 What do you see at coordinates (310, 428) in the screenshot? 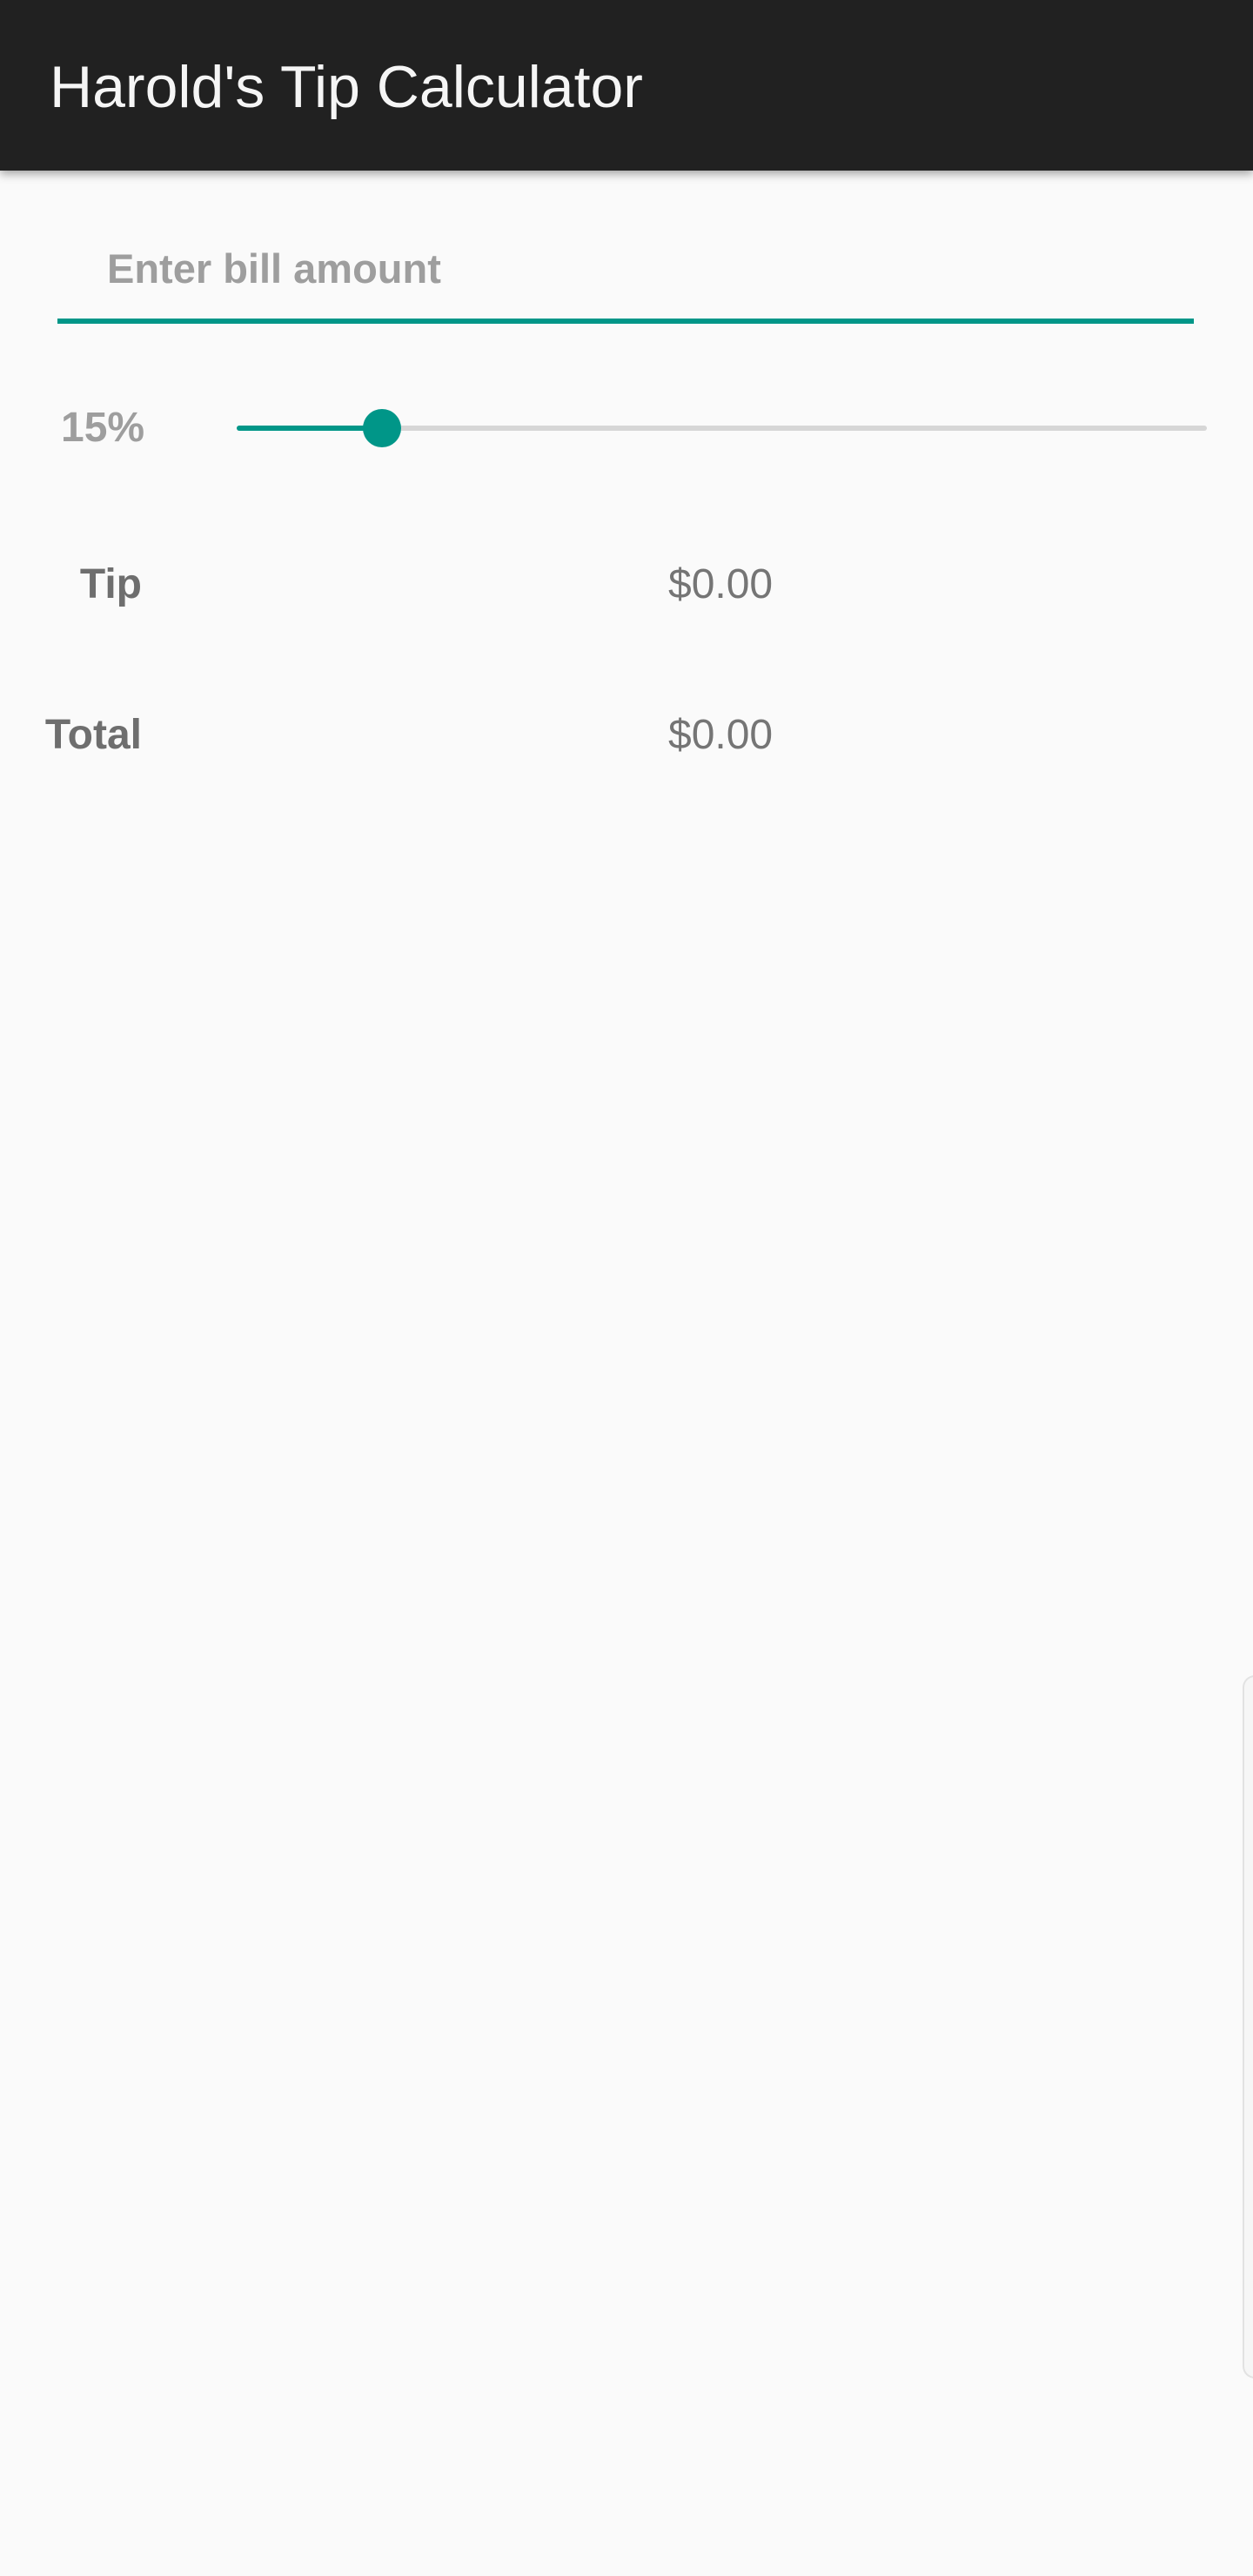
I see `slider-fill` at bounding box center [310, 428].